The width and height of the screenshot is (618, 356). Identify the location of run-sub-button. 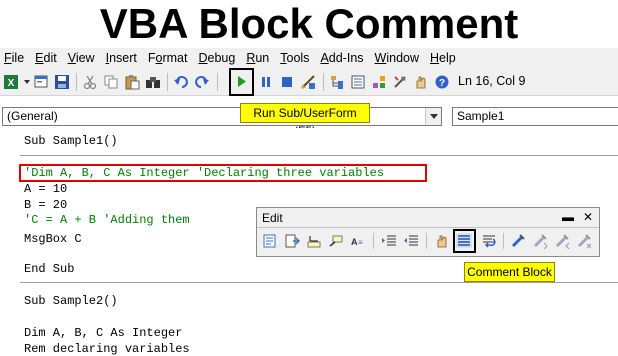
(241, 82).